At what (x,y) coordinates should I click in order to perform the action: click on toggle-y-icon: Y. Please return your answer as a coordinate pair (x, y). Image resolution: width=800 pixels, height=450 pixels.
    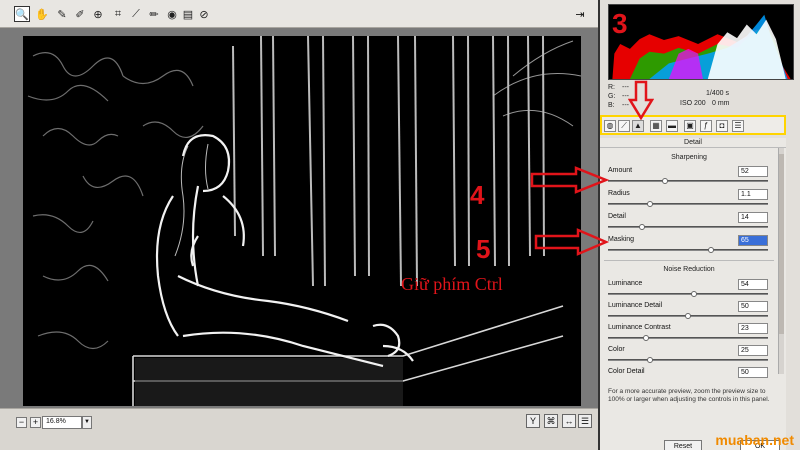
    Looking at the image, I should click on (533, 421).